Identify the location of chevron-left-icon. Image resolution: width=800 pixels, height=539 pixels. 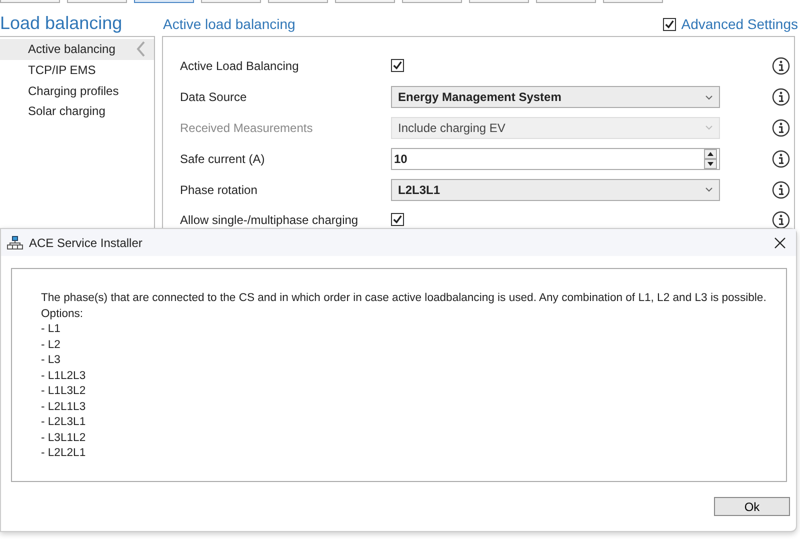
(141, 49).